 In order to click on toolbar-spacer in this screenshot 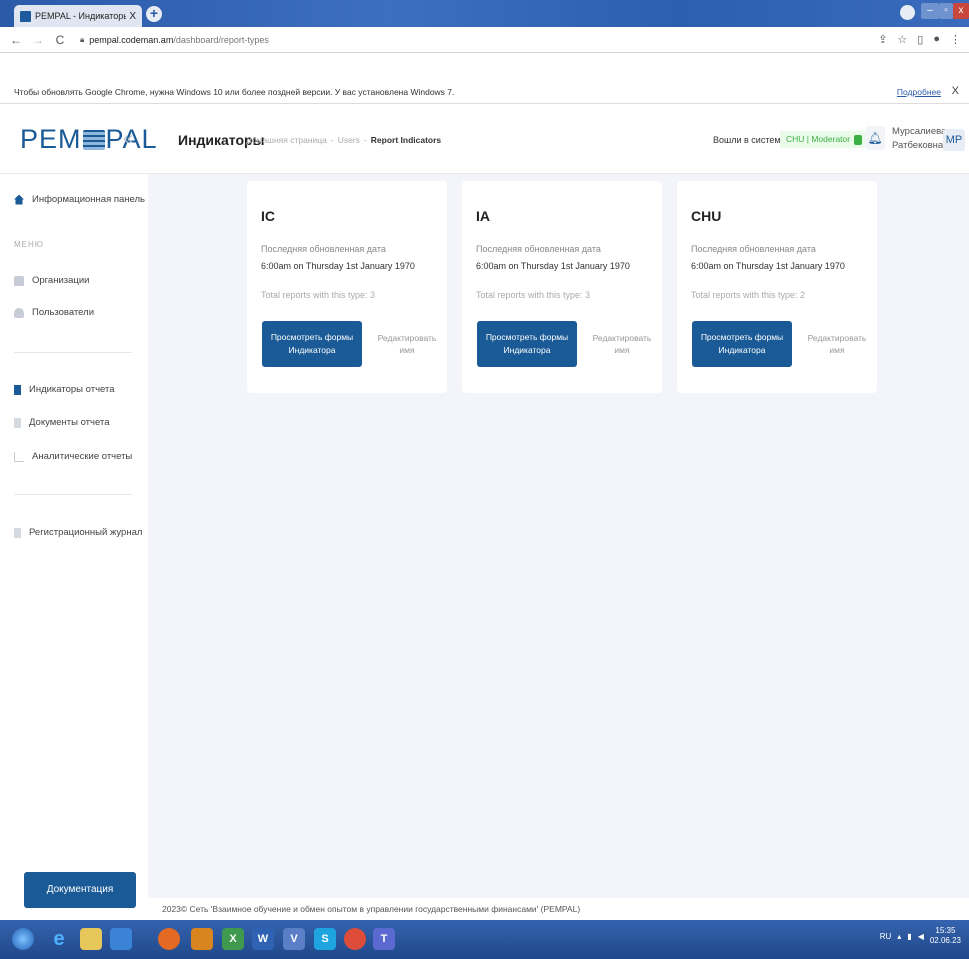, I will do `click(484, 66)`.